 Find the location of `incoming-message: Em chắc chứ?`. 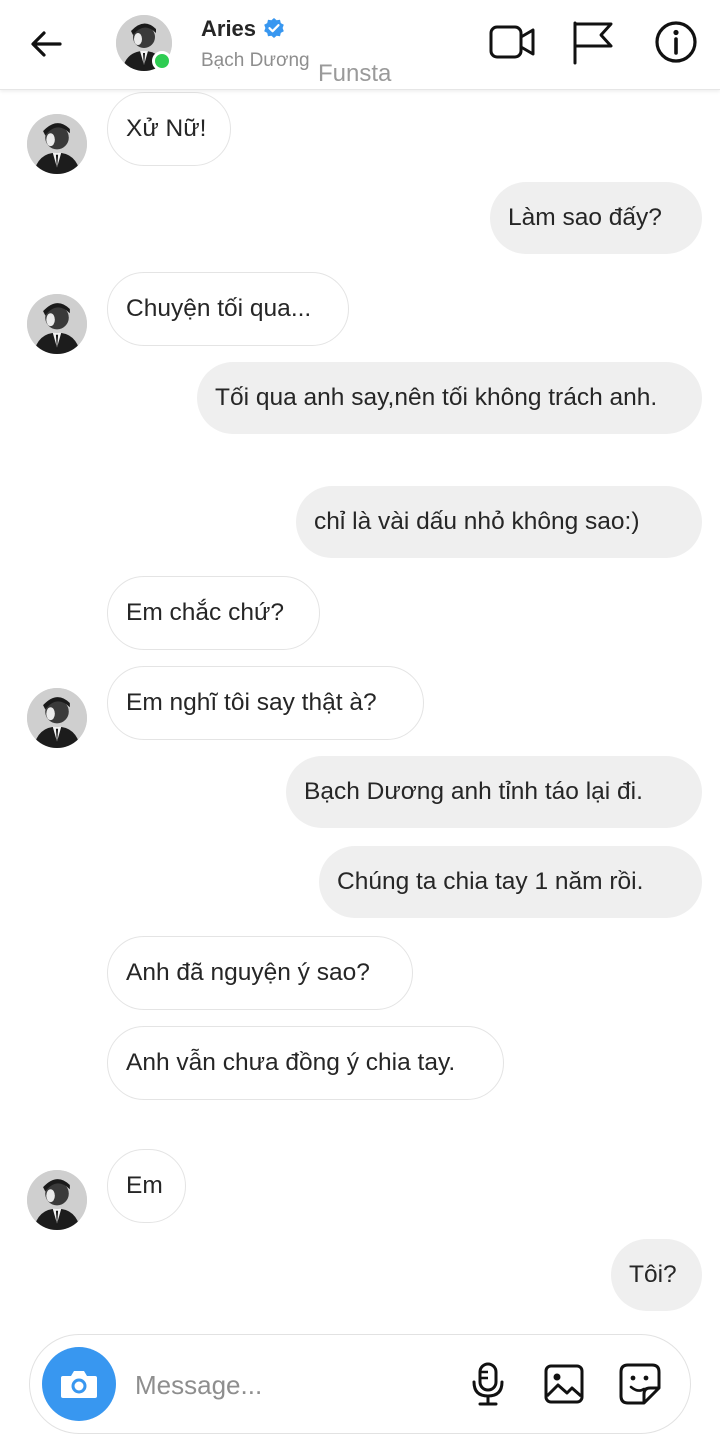

incoming-message: Em chắc chứ? is located at coordinates (213, 613).